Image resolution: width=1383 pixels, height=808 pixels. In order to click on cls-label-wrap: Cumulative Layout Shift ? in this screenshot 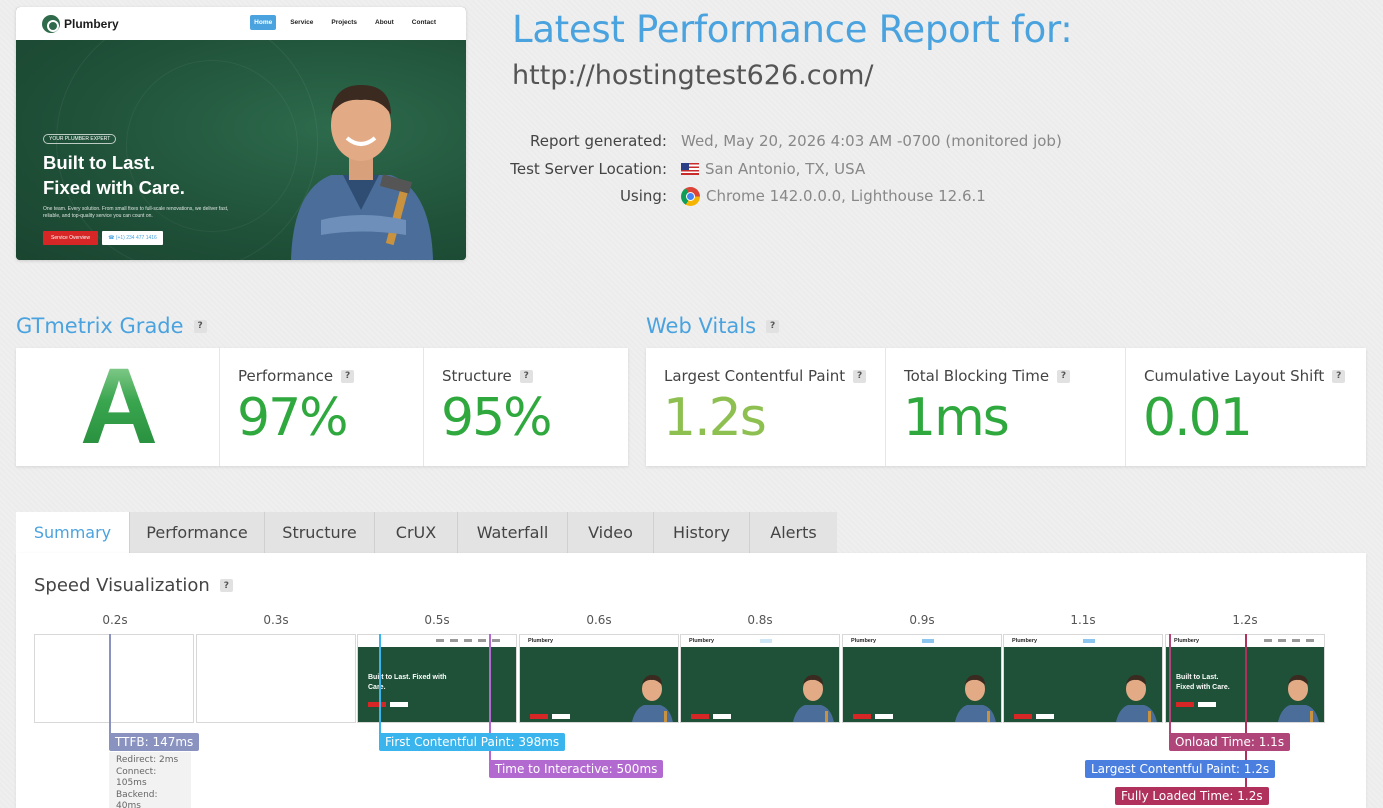, I will do `click(1245, 376)`.